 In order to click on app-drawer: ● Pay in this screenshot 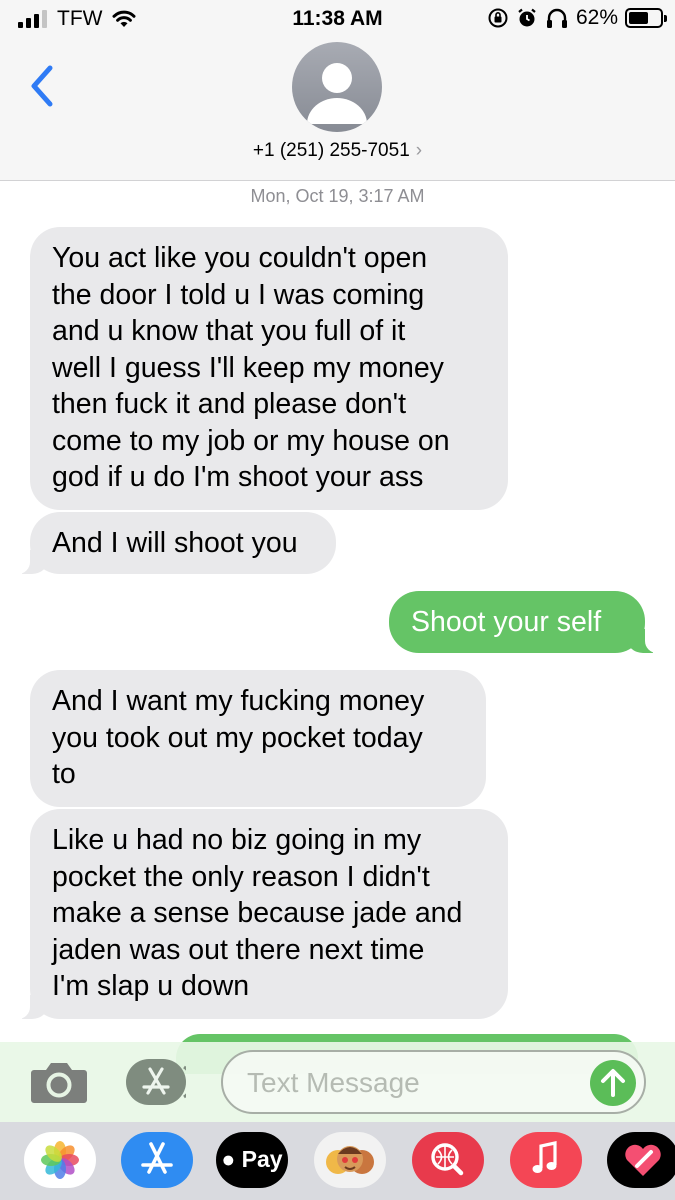, I will do `click(337, 1161)`.